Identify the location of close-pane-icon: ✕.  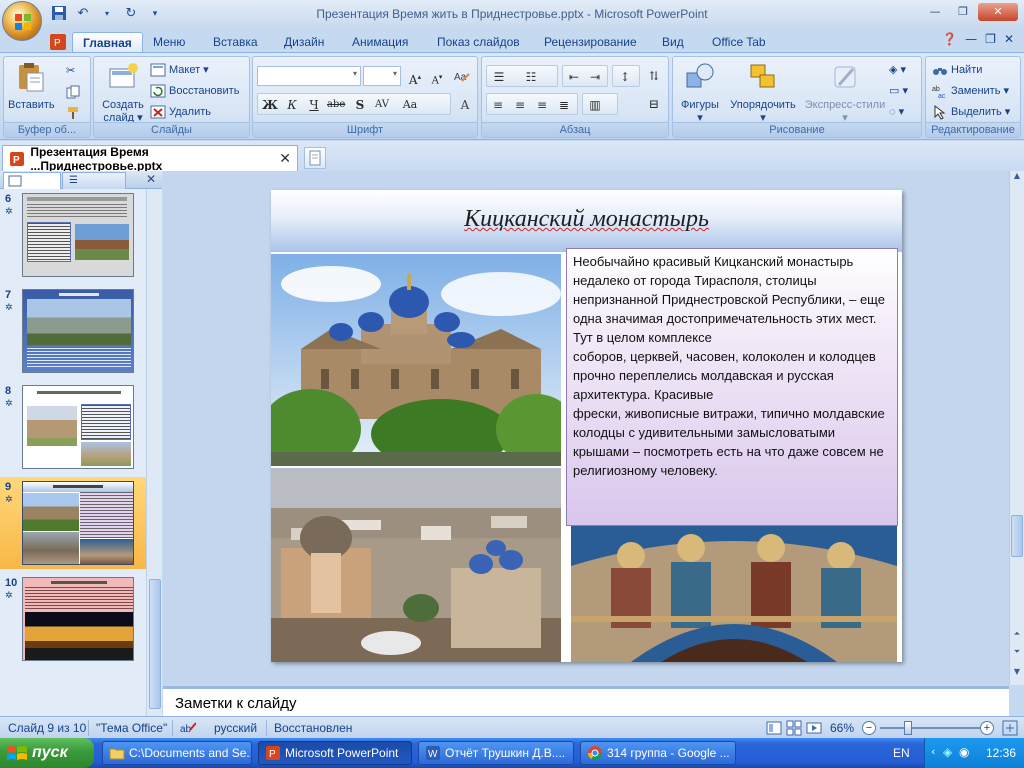
(151, 179).